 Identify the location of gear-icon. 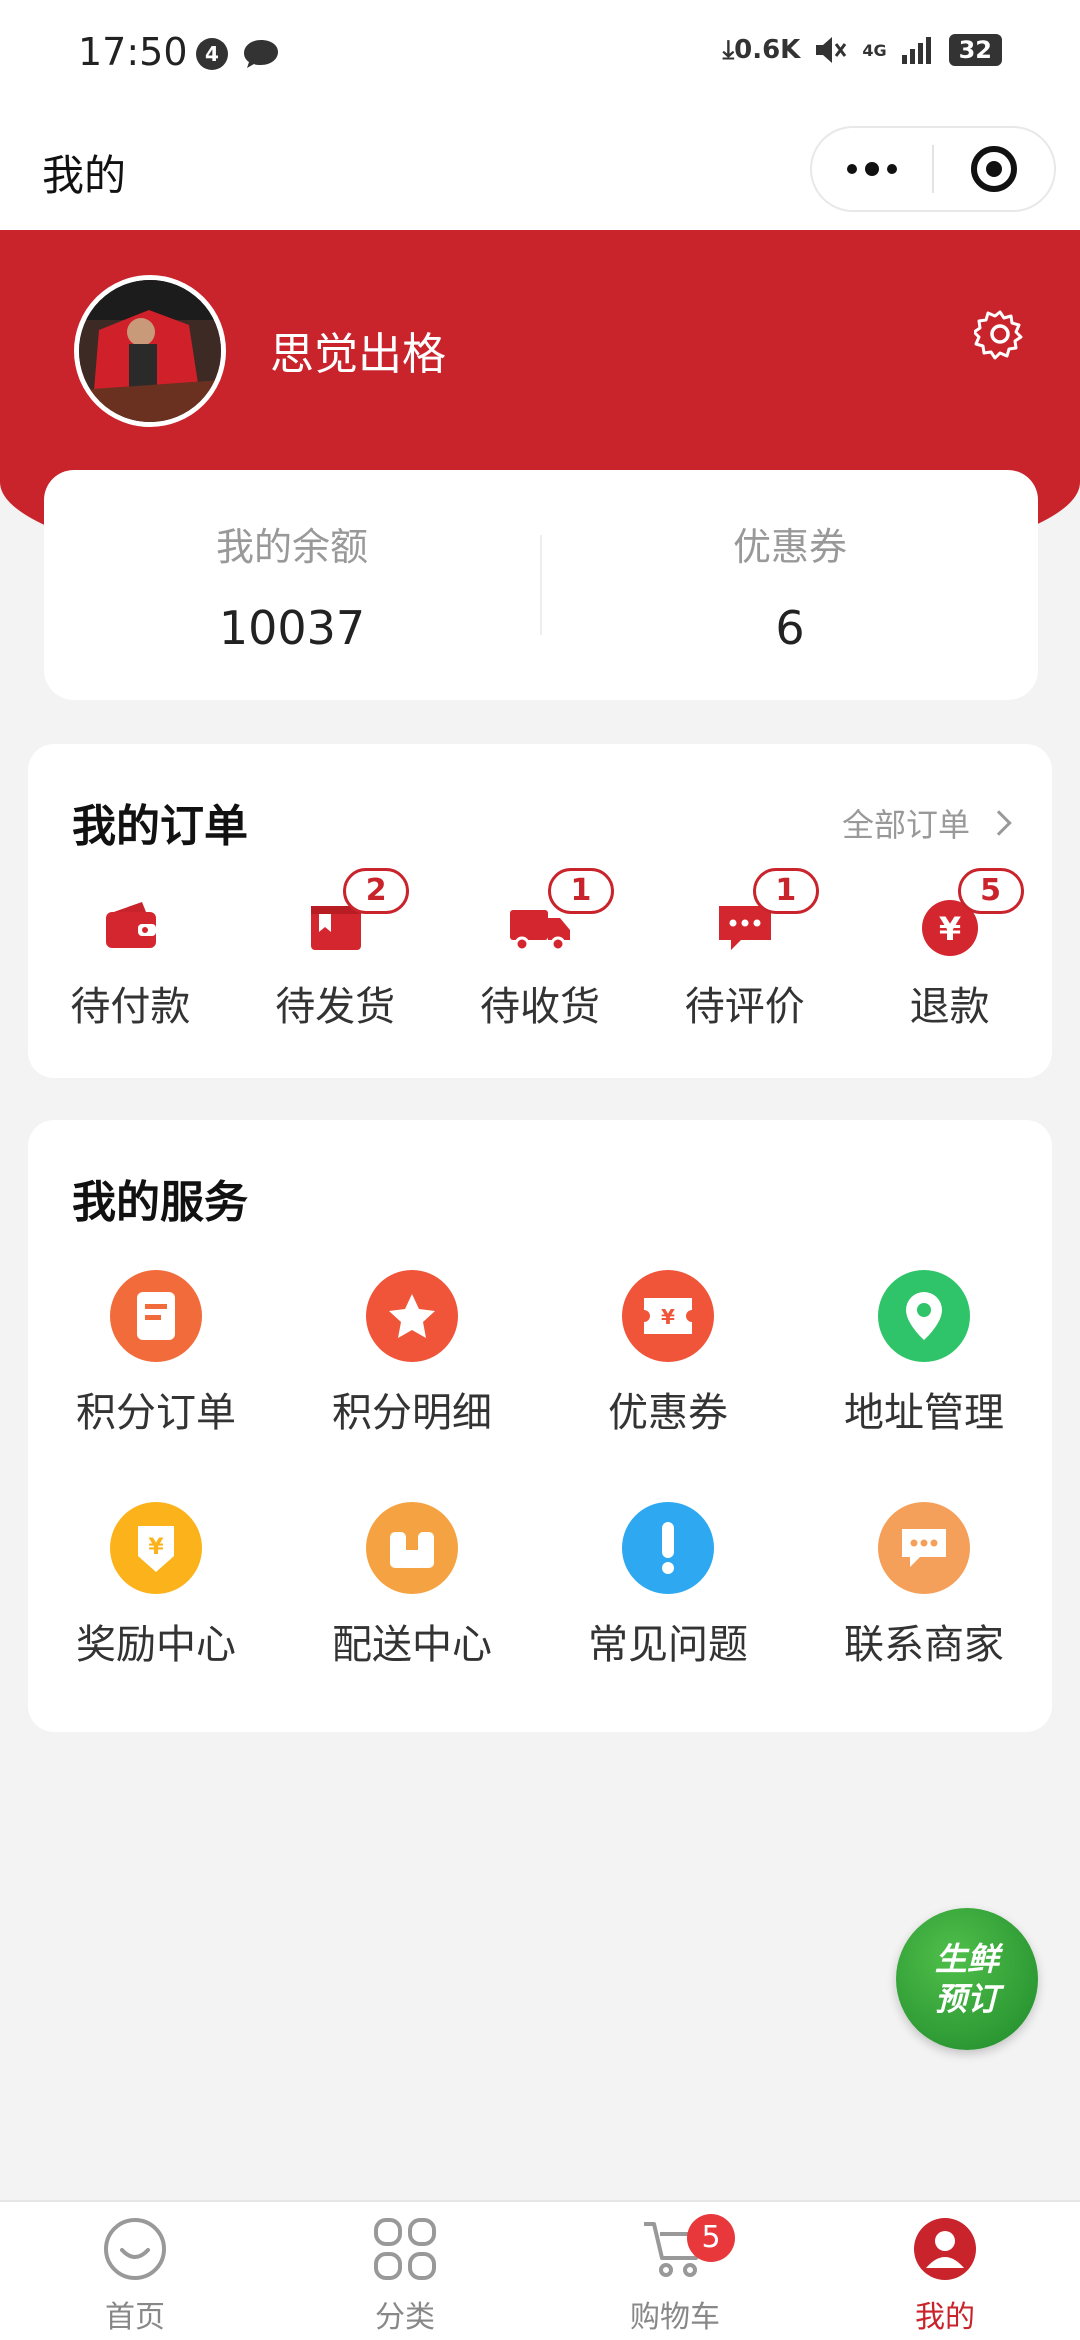
(1000, 334).